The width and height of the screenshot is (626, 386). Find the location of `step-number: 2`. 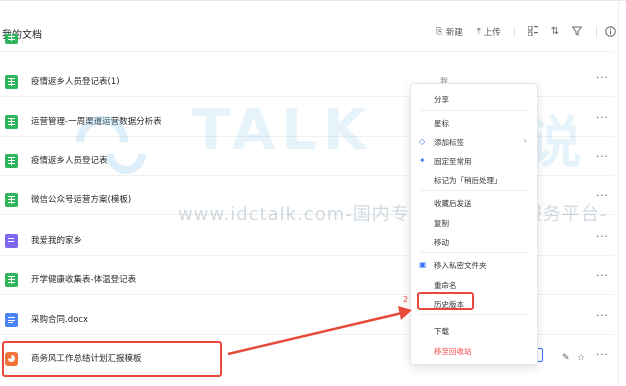

step-number: 2 is located at coordinates (406, 299).